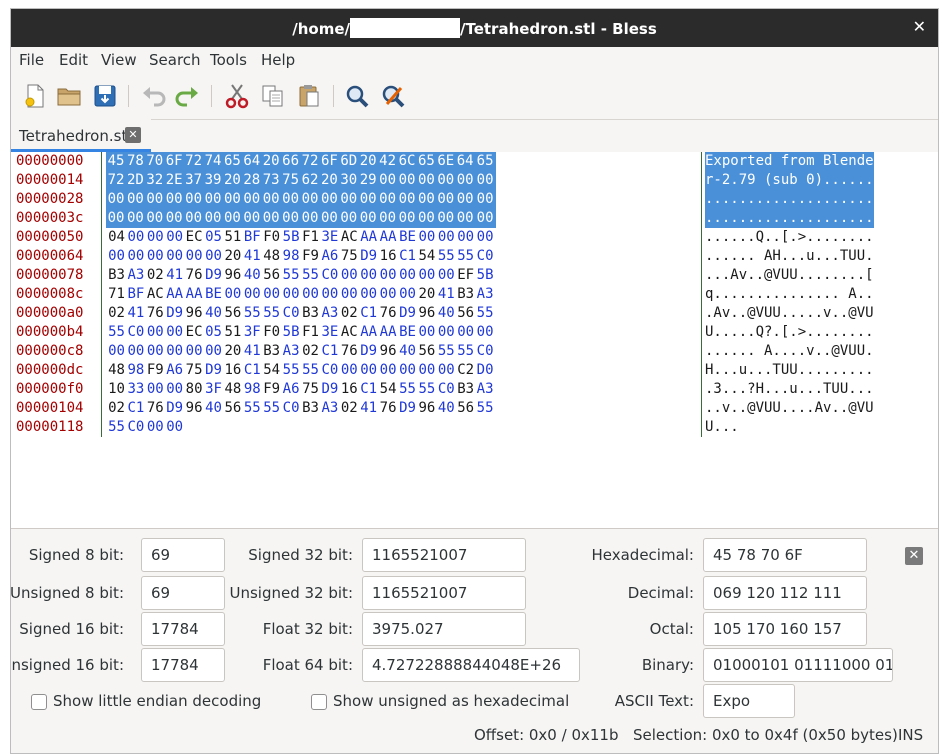  What do you see at coordinates (444, 555) in the screenshot?
I see `signed-32-field: 1165521007` at bounding box center [444, 555].